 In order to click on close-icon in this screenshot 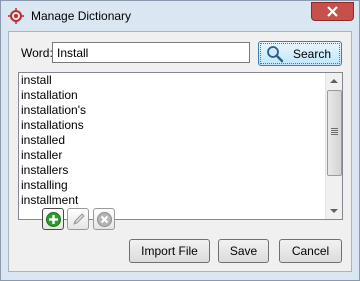, I will do `click(332, 11)`.